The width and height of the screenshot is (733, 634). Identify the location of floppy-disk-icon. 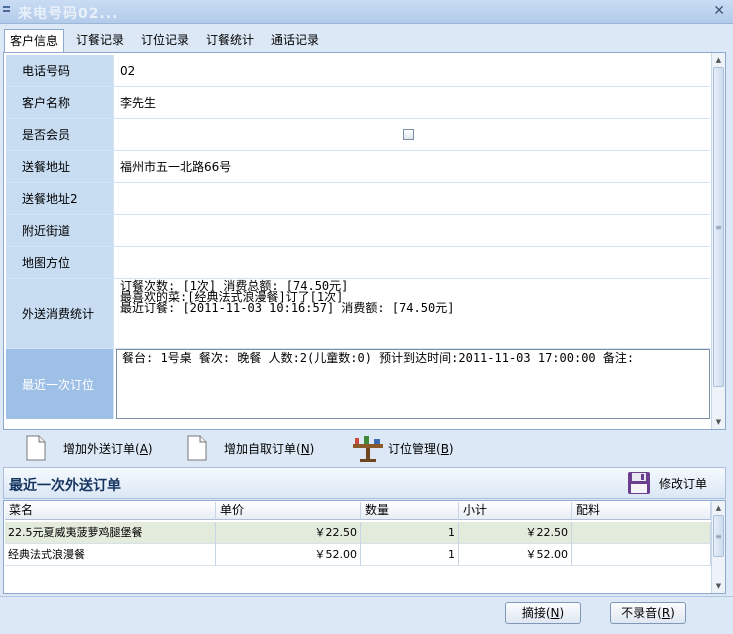
(638, 483).